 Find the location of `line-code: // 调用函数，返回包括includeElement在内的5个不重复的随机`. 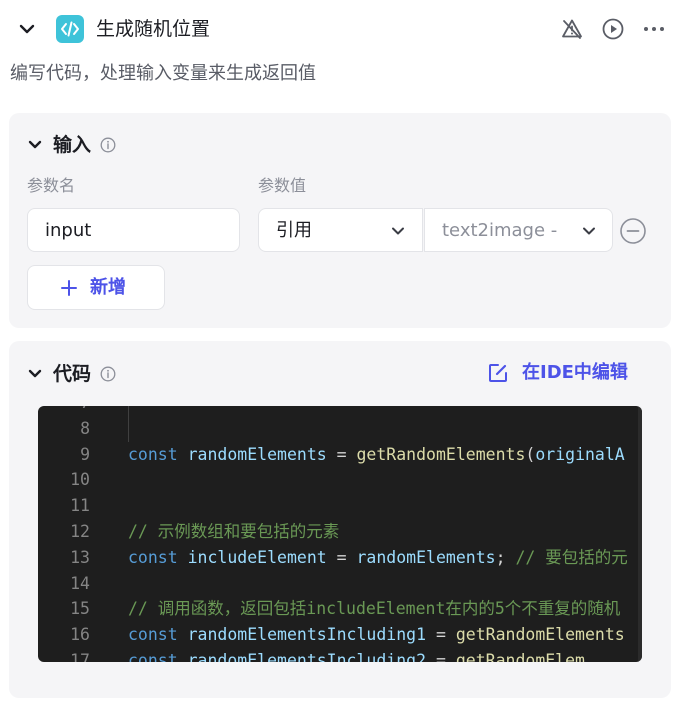

line-code: // 调用函数，返回包括includeElement在内的5个不重复的随机 is located at coordinates (374, 609).